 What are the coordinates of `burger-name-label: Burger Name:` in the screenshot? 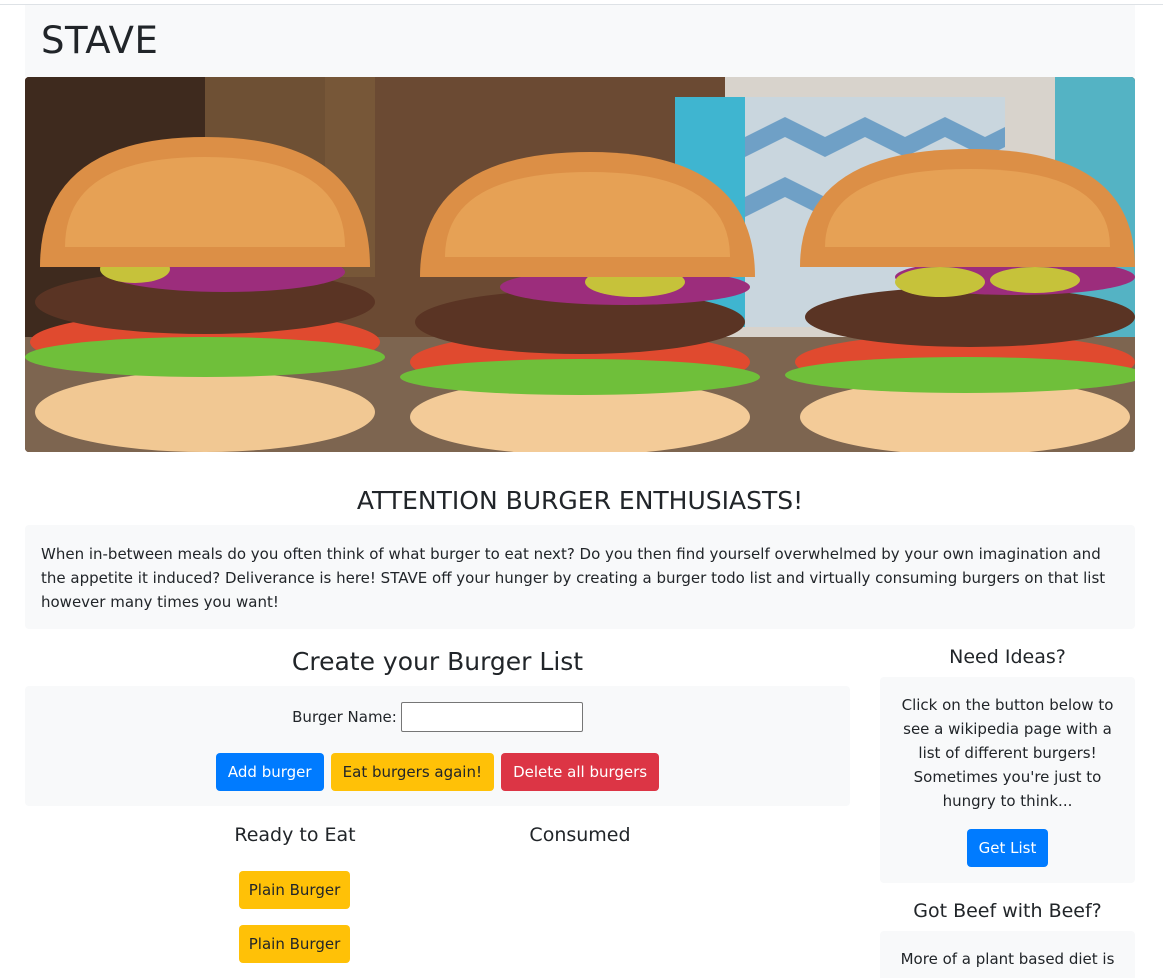 It's located at (344, 717).